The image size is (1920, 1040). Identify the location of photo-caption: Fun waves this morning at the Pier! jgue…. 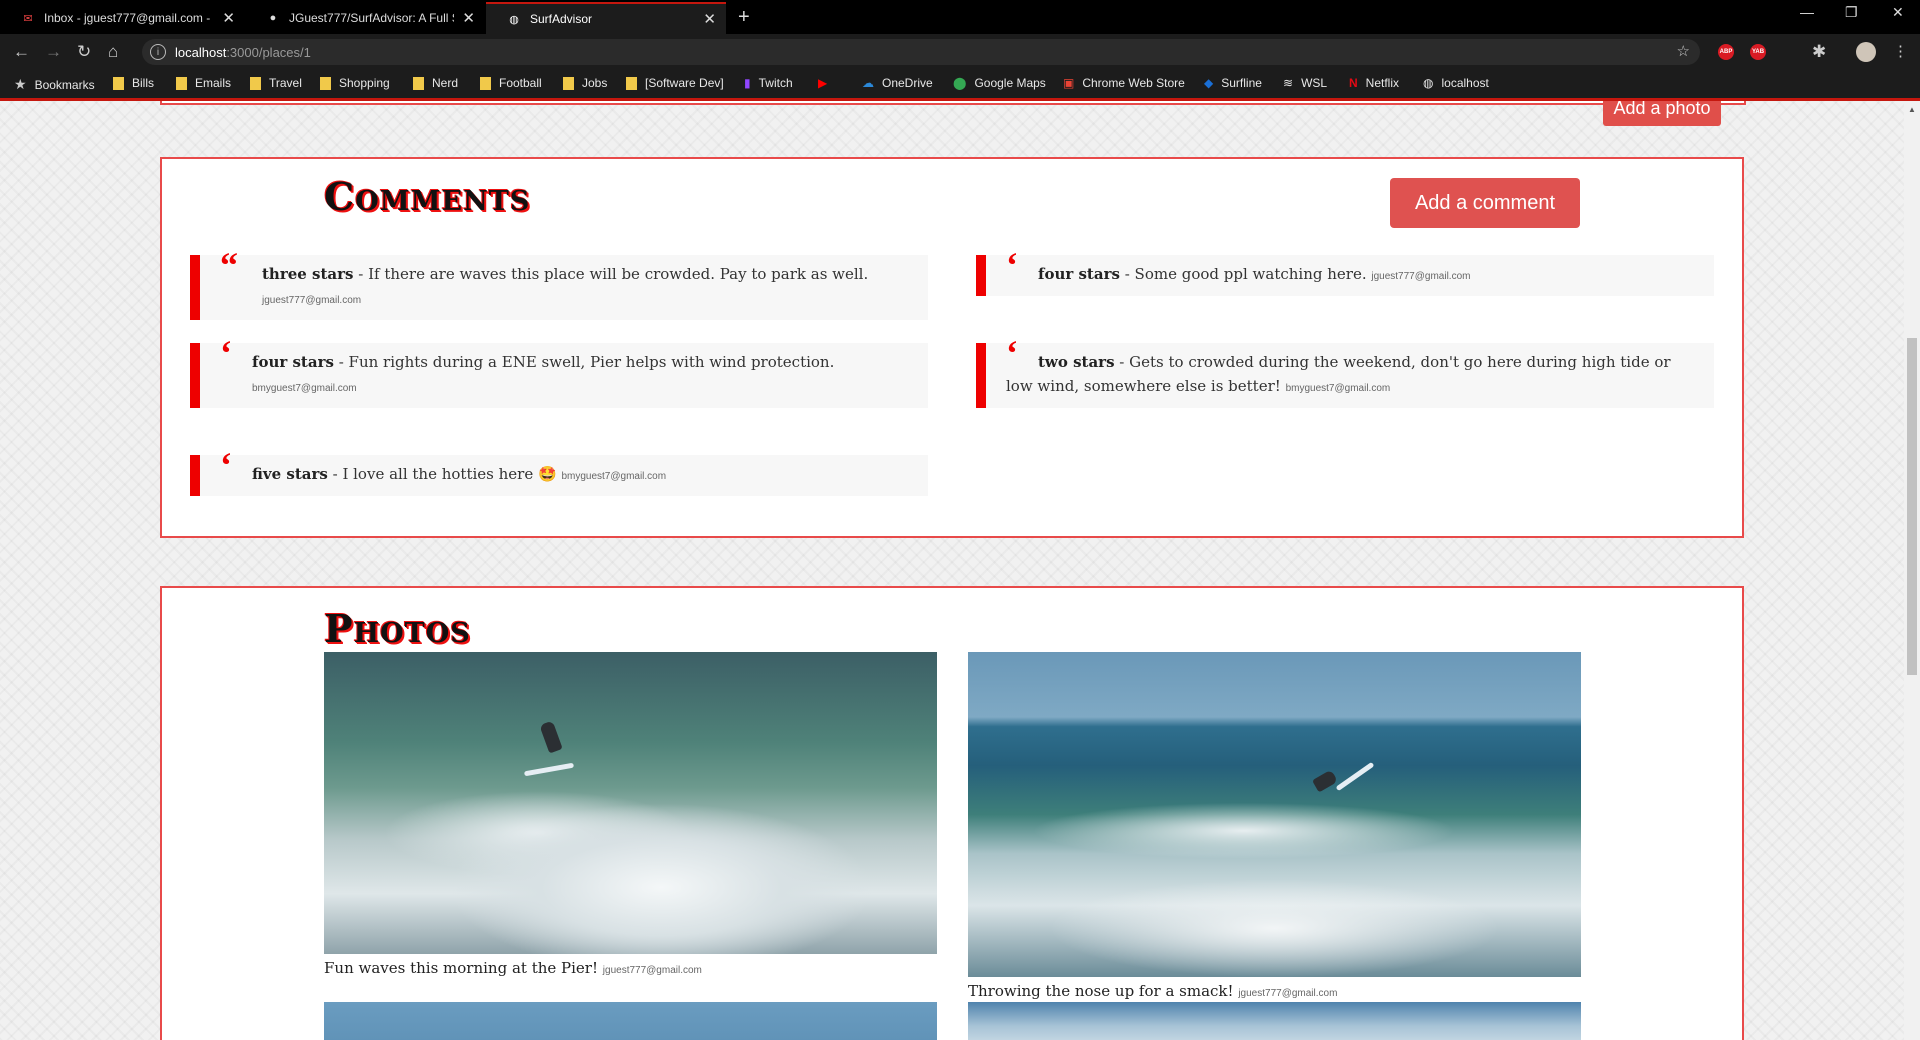
(513, 968).